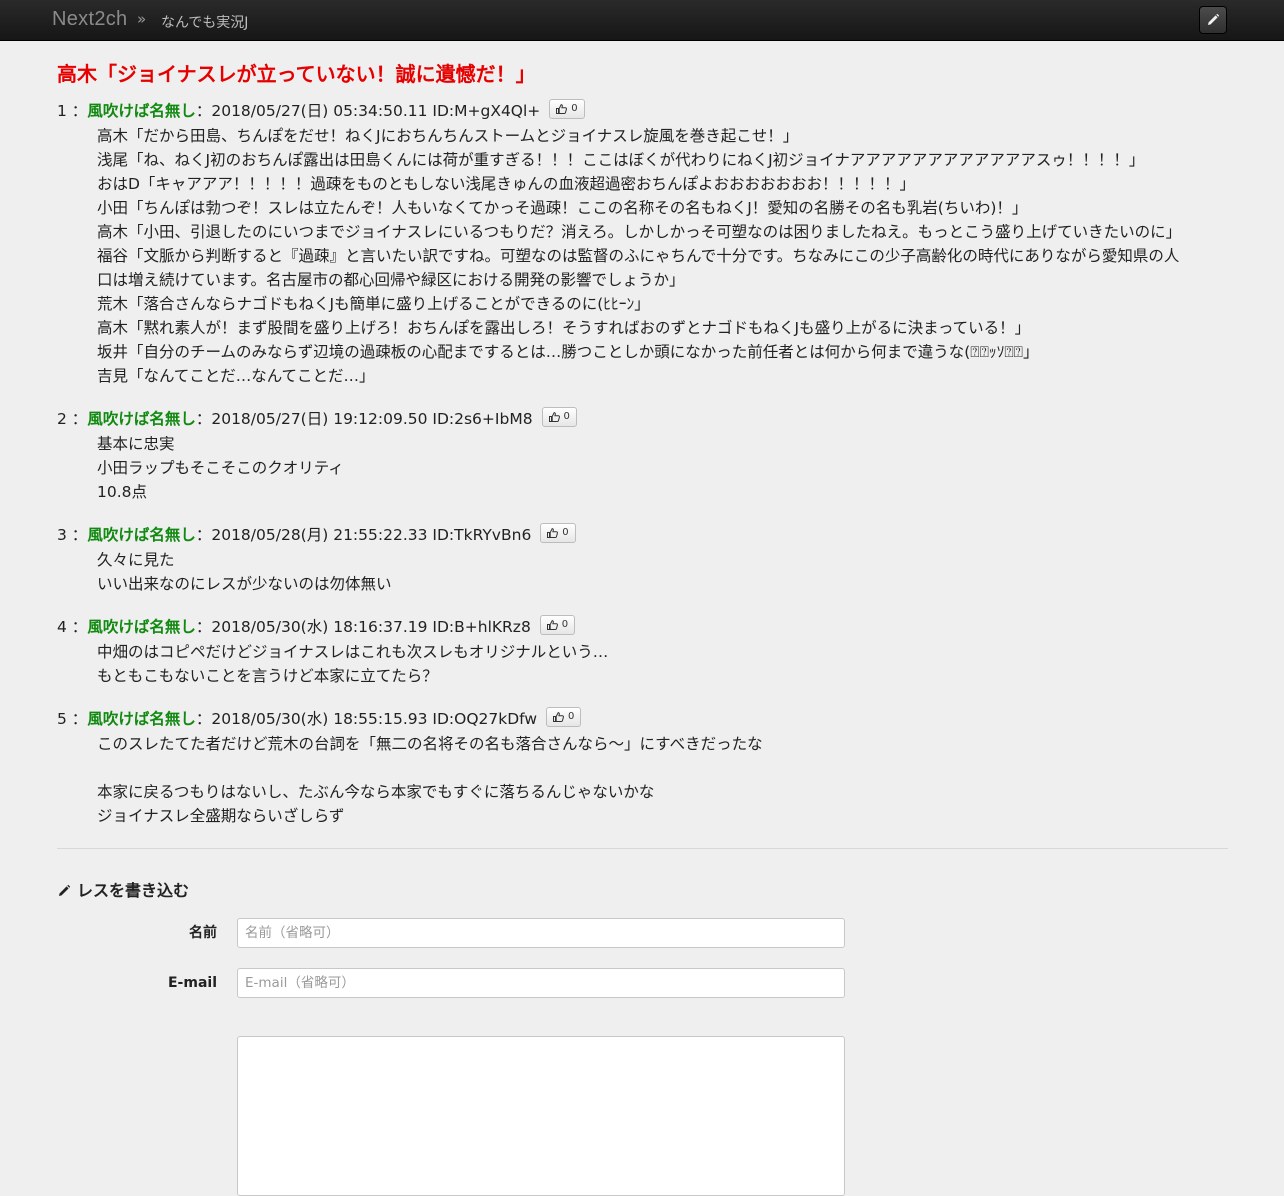  Describe the element at coordinates (541, 933) in the screenshot. I see `name-input` at that location.